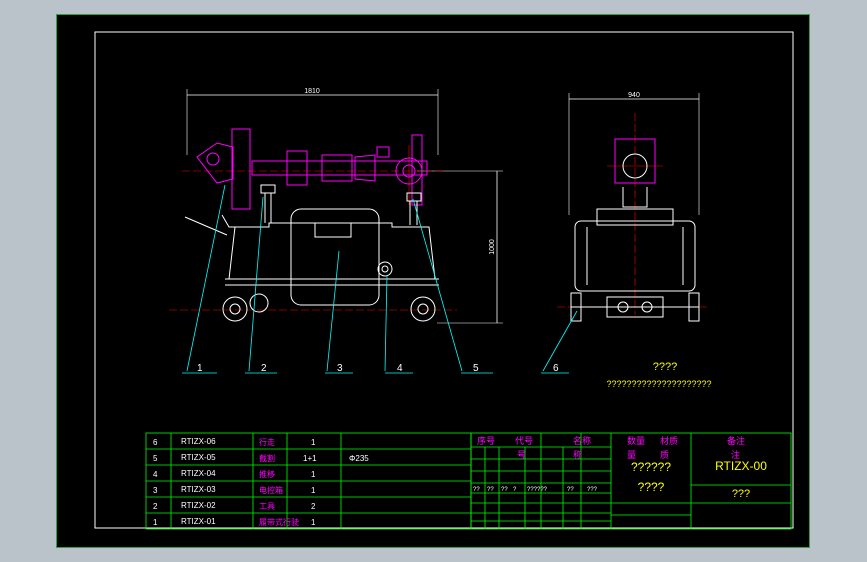 Image resolution: width=867 pixels, height=562 pixels. Describe the element at coordinates (198, 521) in the screenshot. I see `row-code: RTIZX-01` at that location.